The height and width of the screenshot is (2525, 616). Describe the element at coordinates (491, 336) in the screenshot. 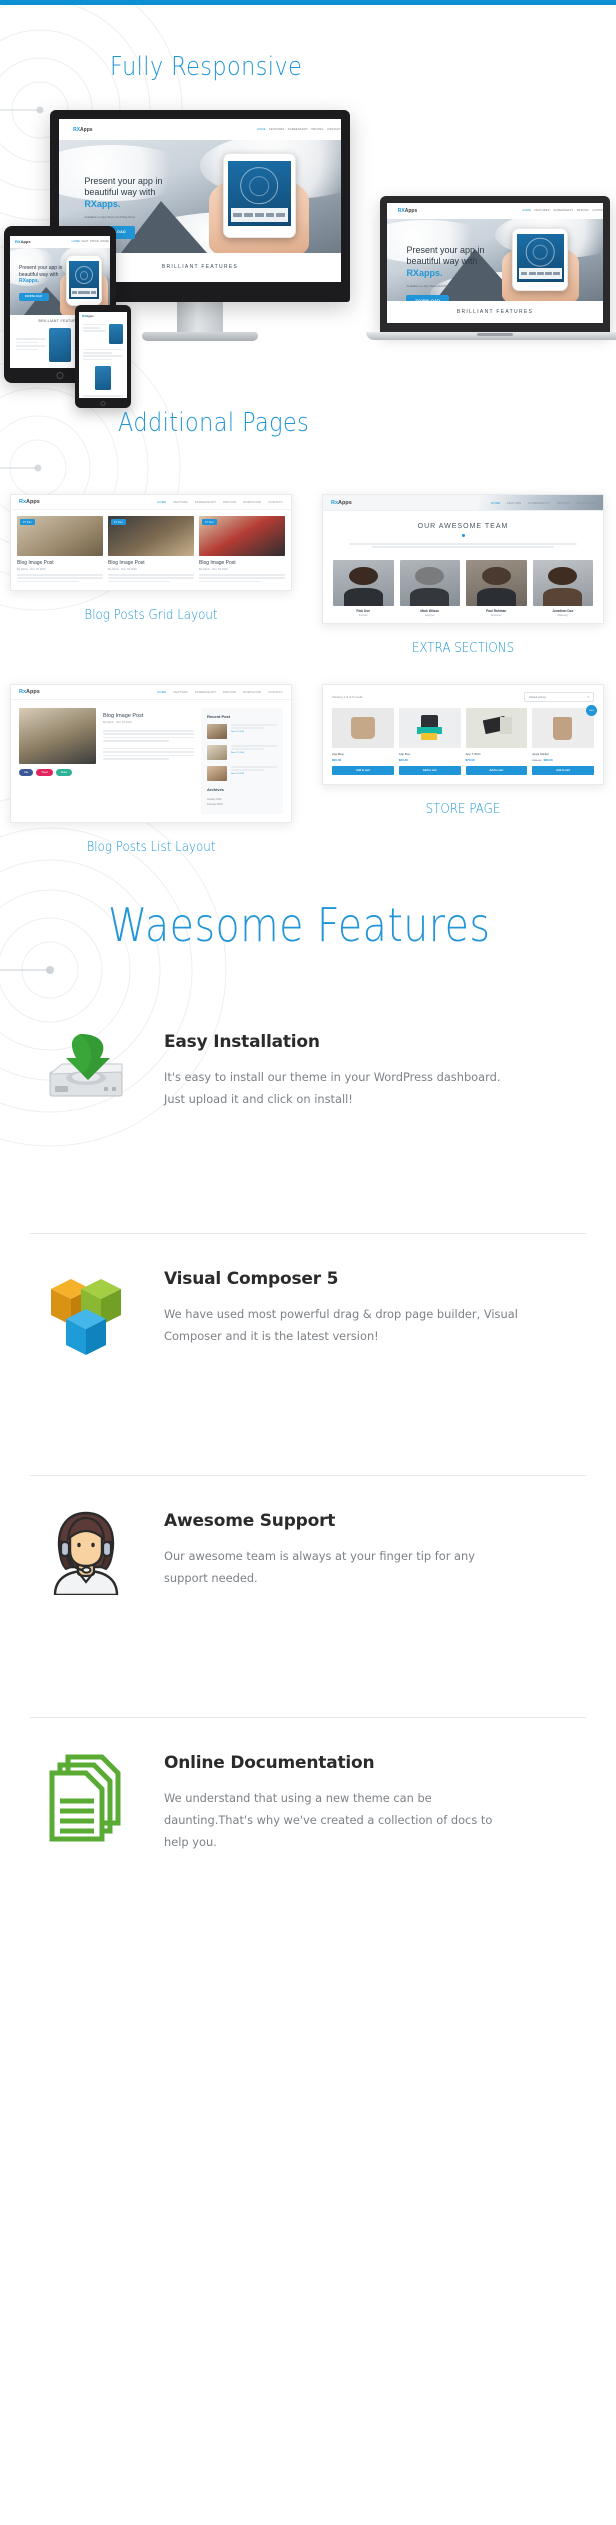

I see `laptop-base` at that location.